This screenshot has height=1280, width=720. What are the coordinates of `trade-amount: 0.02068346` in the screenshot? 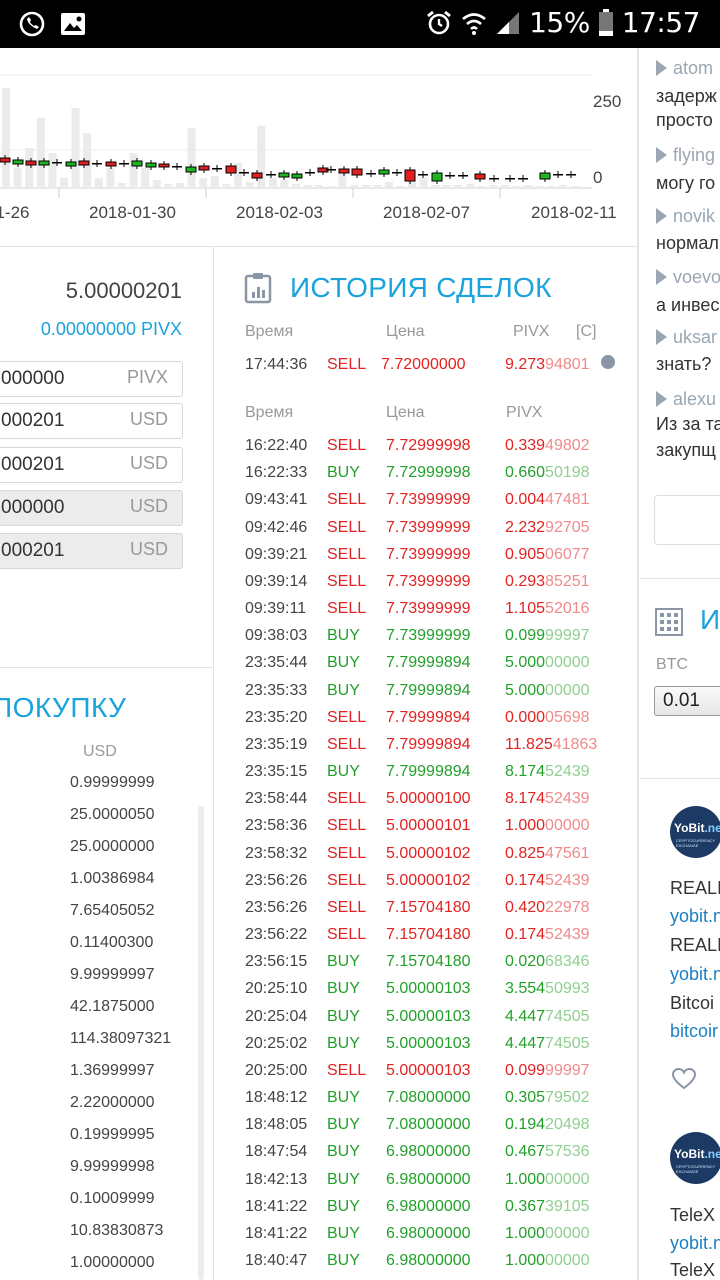 It's located at (547, 962).